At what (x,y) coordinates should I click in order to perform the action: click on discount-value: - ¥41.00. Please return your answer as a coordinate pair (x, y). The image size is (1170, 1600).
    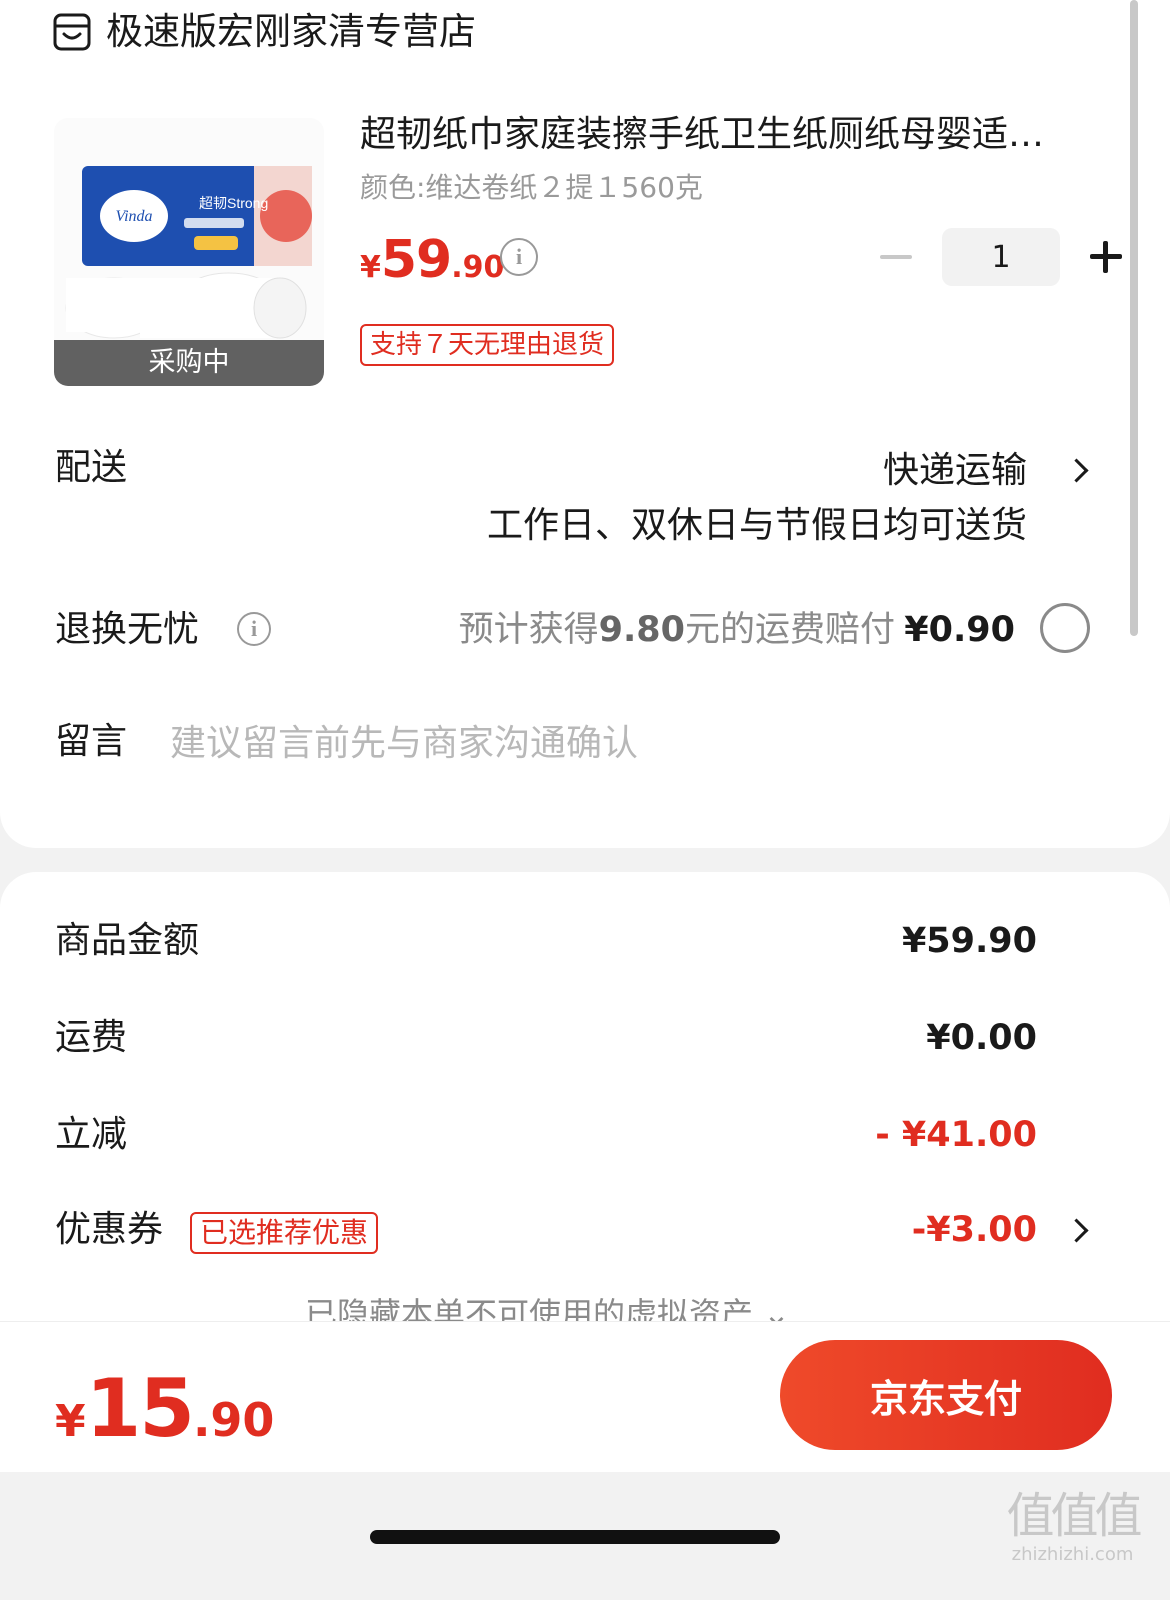
    Looking at the image, I should click on (956, 1135).